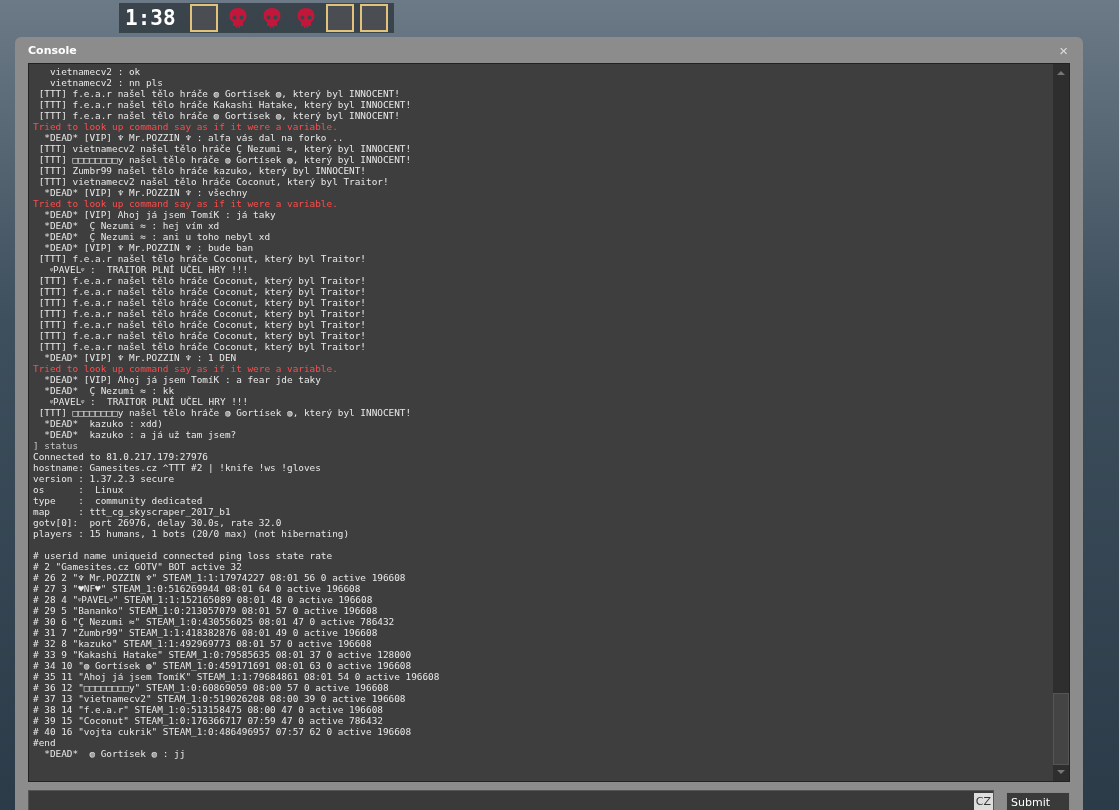  What do you see at coordinates (131, 225) in the screenshot?
I see `console-line: *DEAD* Ç Nezumi ≈ : hej vím xd` at bounding box center [131, 225].